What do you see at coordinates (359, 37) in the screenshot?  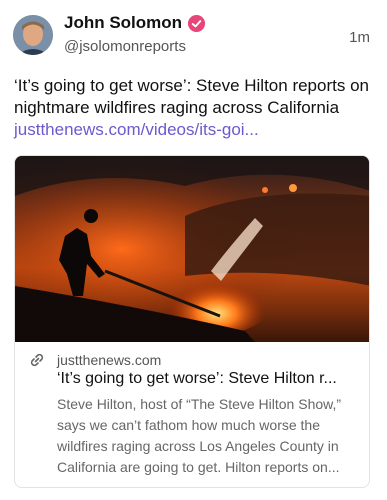 I see `post-time: 1m` at bounding box center [359, 37].